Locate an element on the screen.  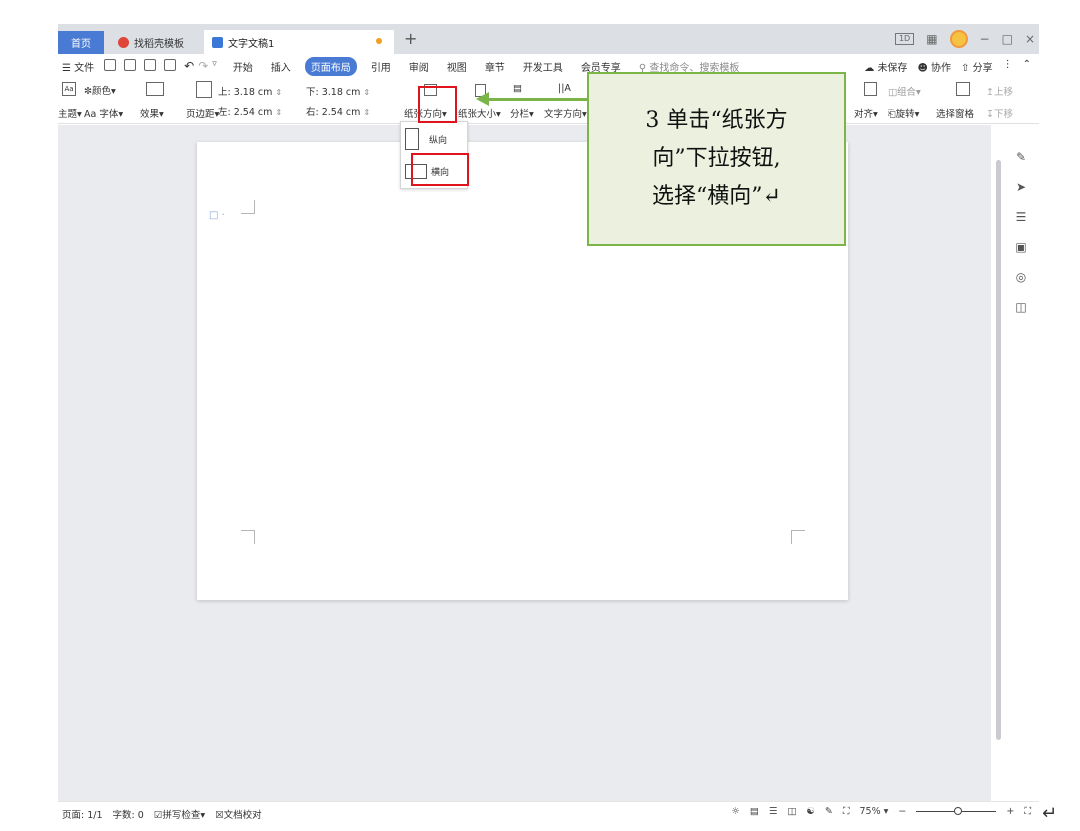
effect-label: 效果 is located at coordinates (150, 114).